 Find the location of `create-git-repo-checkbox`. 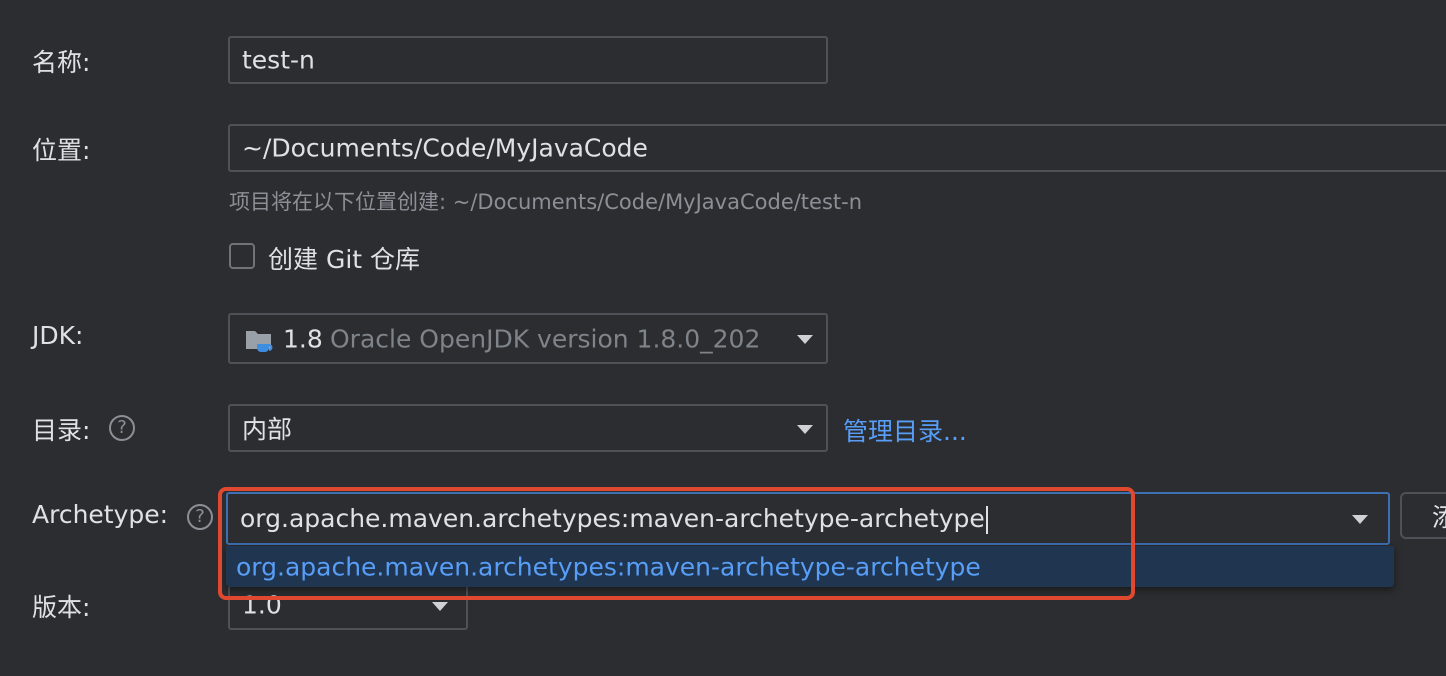

create-git-repo-checkbox is located at coordinates (242, 256).